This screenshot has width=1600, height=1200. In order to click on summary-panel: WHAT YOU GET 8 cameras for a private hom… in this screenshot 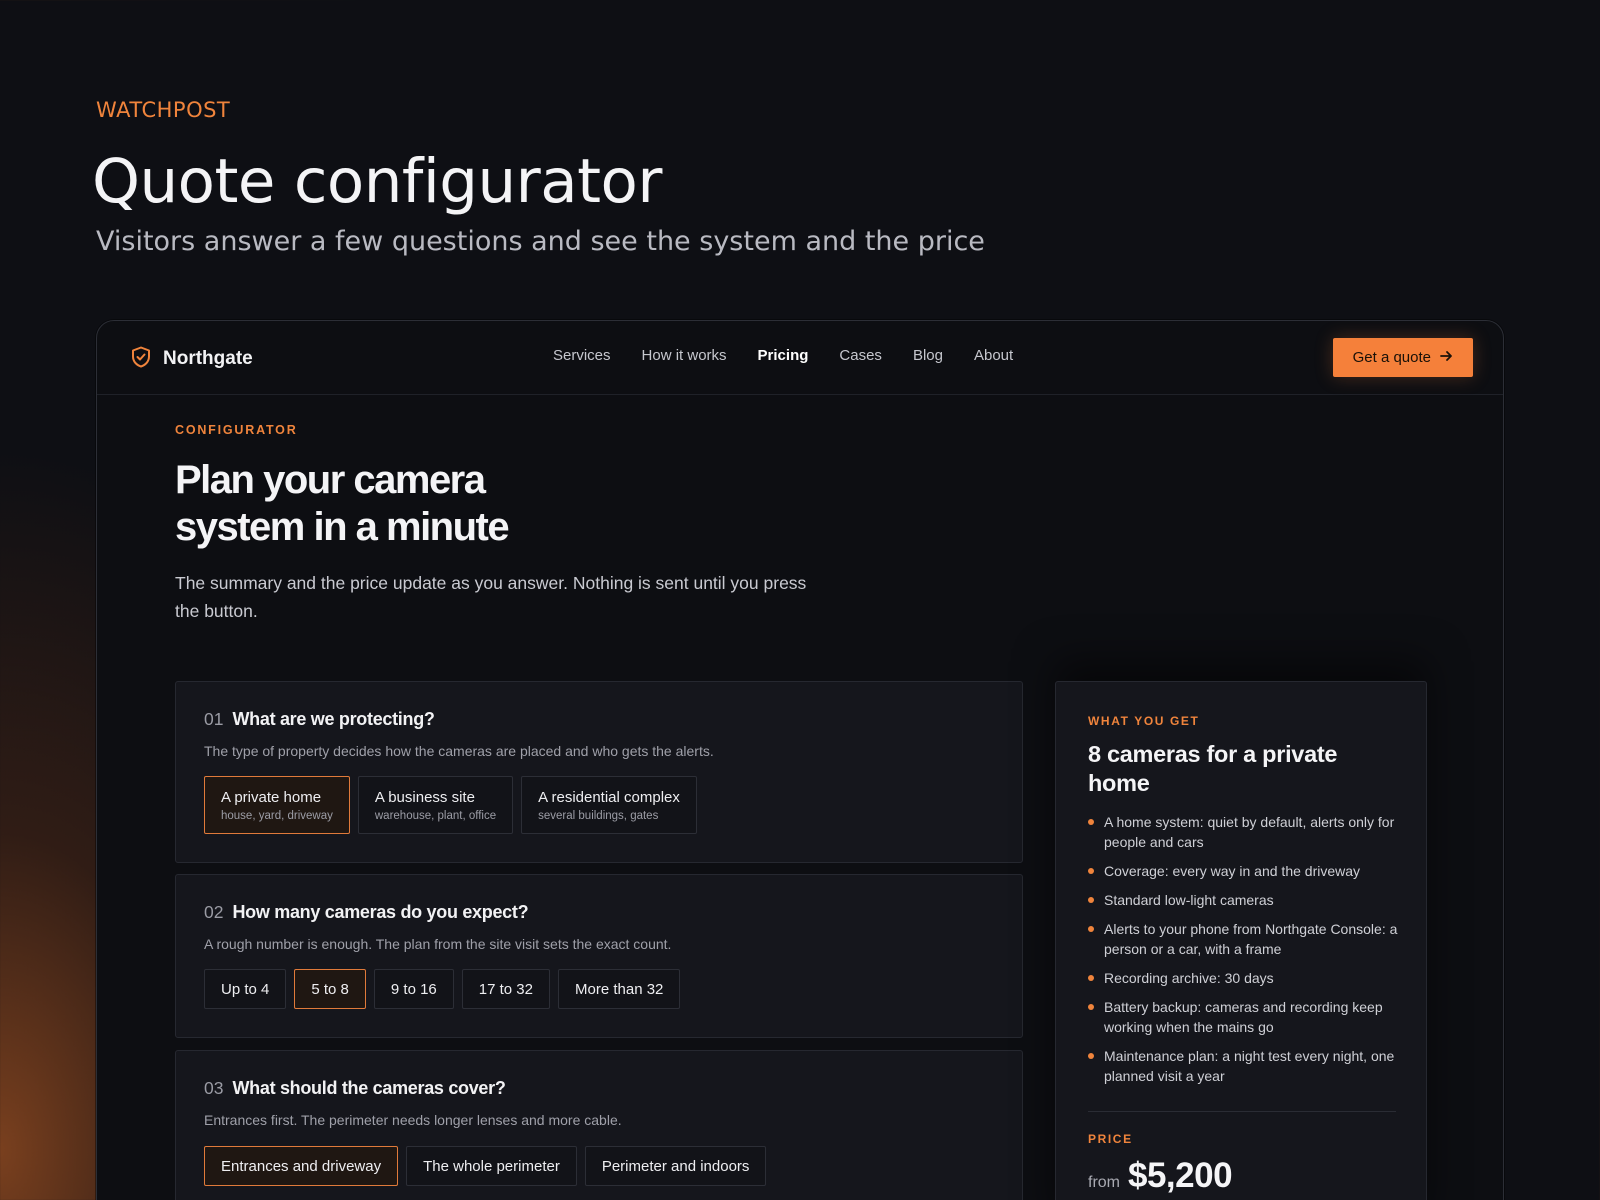, I will do `click(1241, 940)`.